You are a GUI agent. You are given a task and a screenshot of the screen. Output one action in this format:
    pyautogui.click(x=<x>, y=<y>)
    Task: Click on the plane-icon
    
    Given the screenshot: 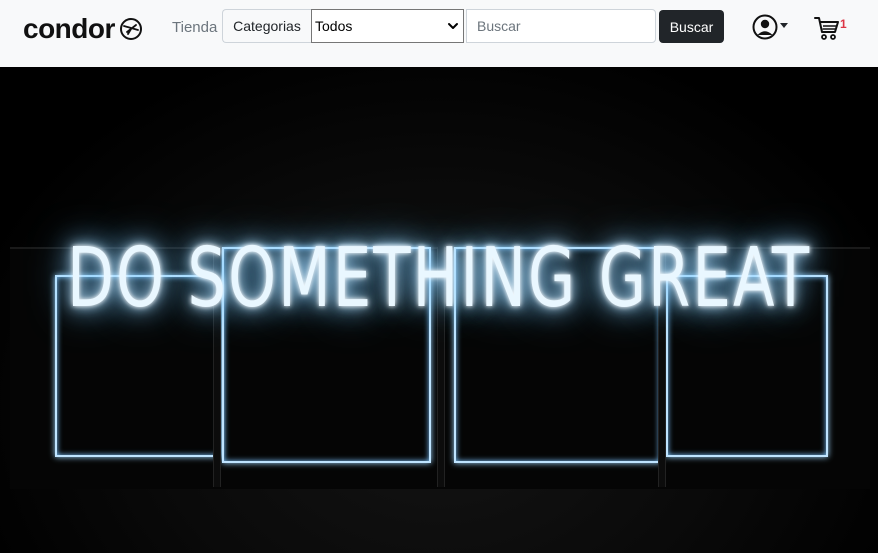 What is the action you would take?
    pyautogui.click(x=130, y=29)
    